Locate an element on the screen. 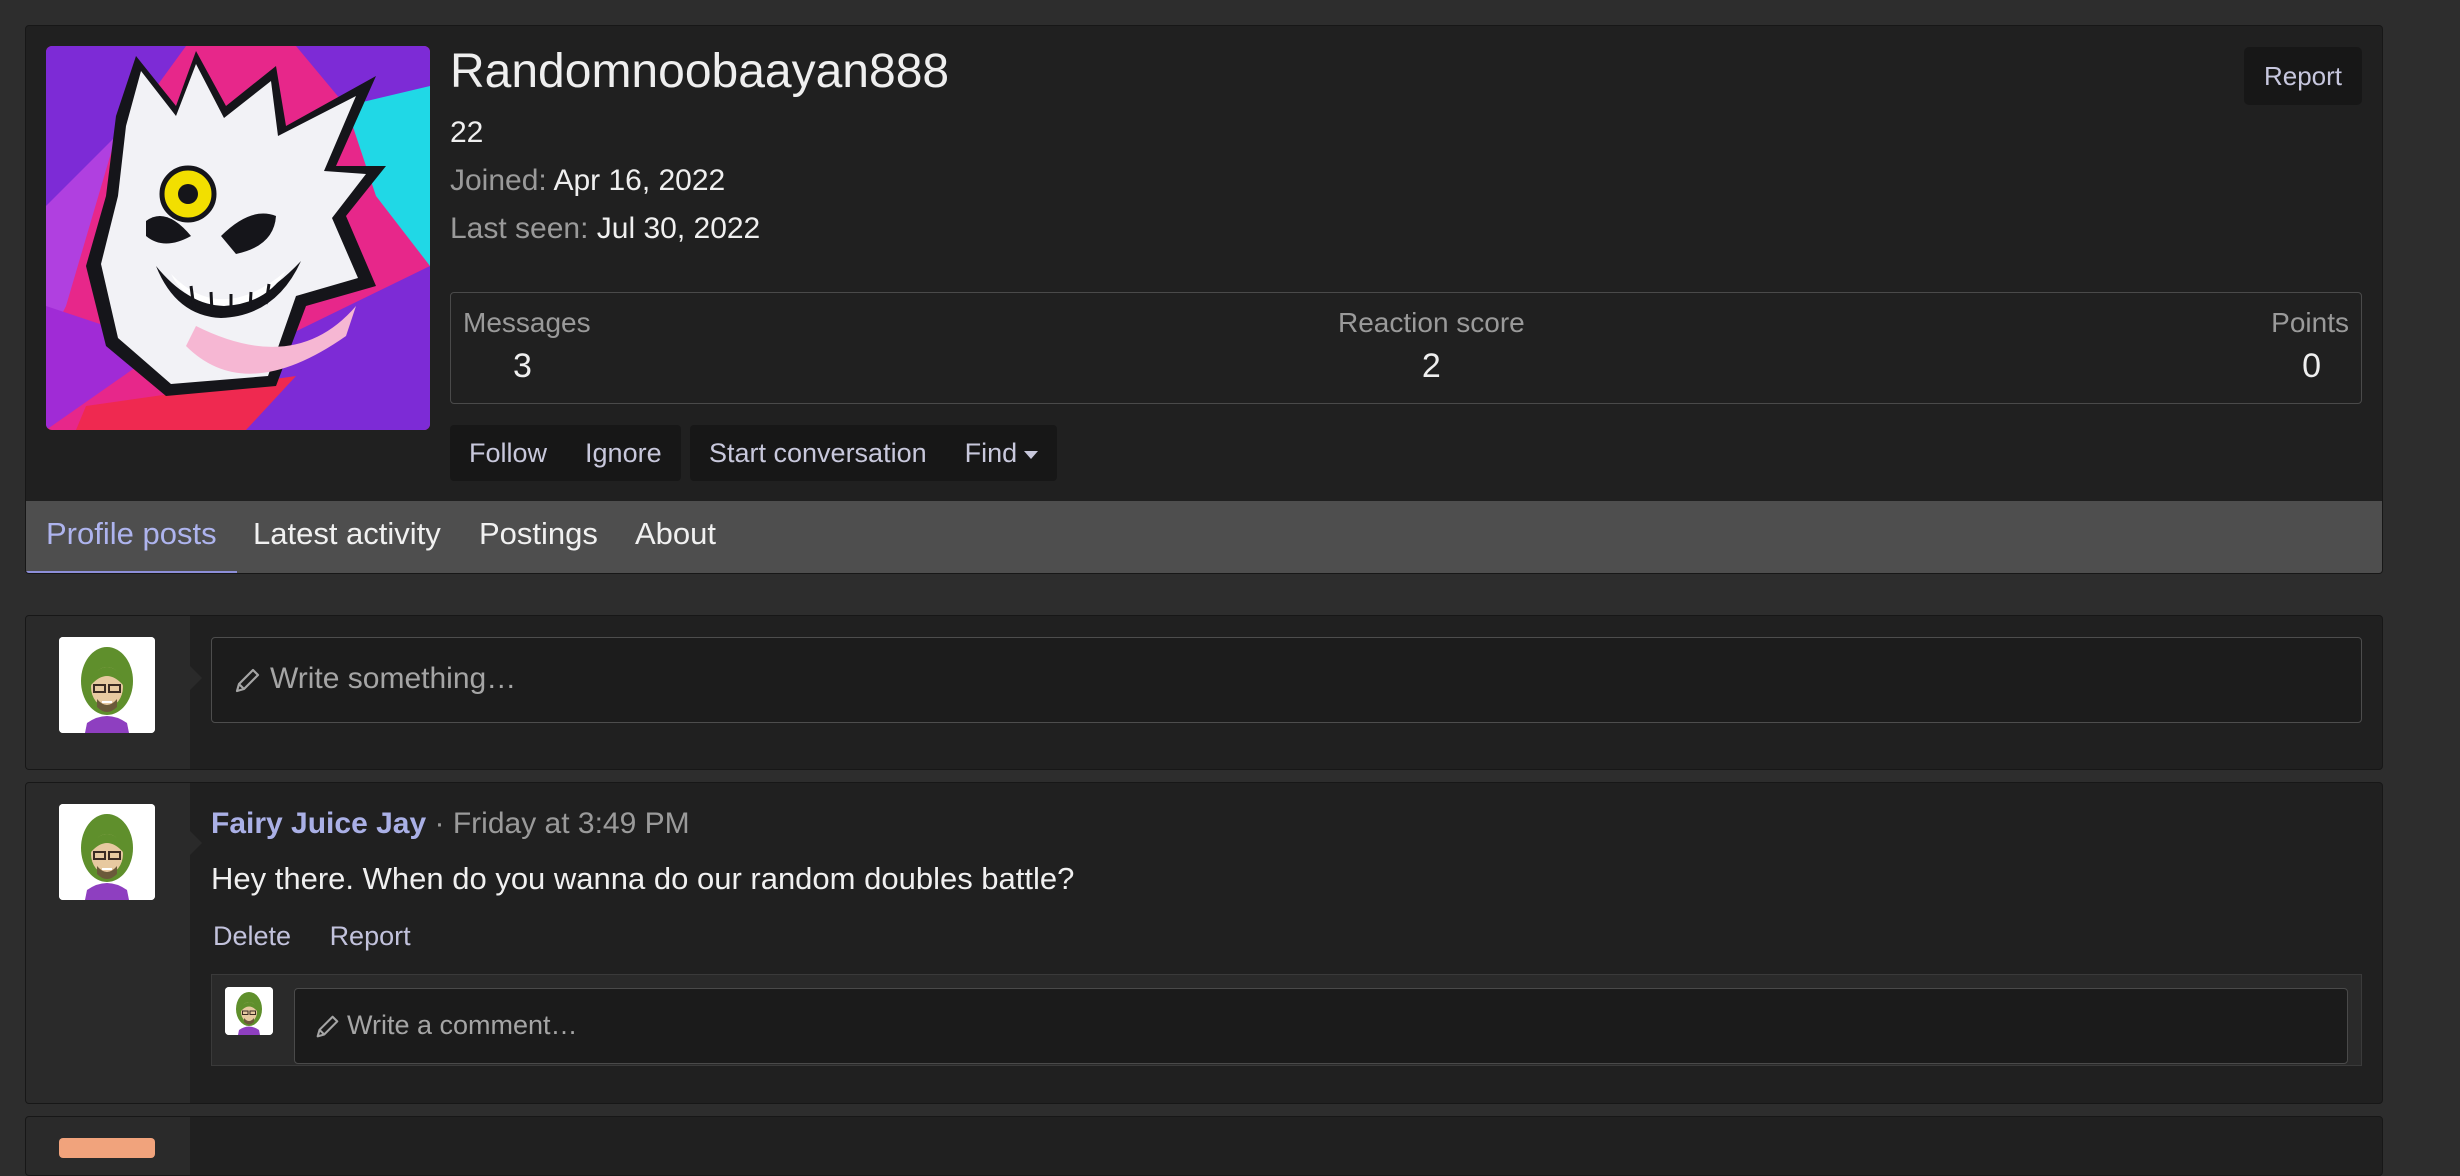 This screenshot has height=1176, width=2460. stat-value: 0 is located at coordinates (2311, 366).